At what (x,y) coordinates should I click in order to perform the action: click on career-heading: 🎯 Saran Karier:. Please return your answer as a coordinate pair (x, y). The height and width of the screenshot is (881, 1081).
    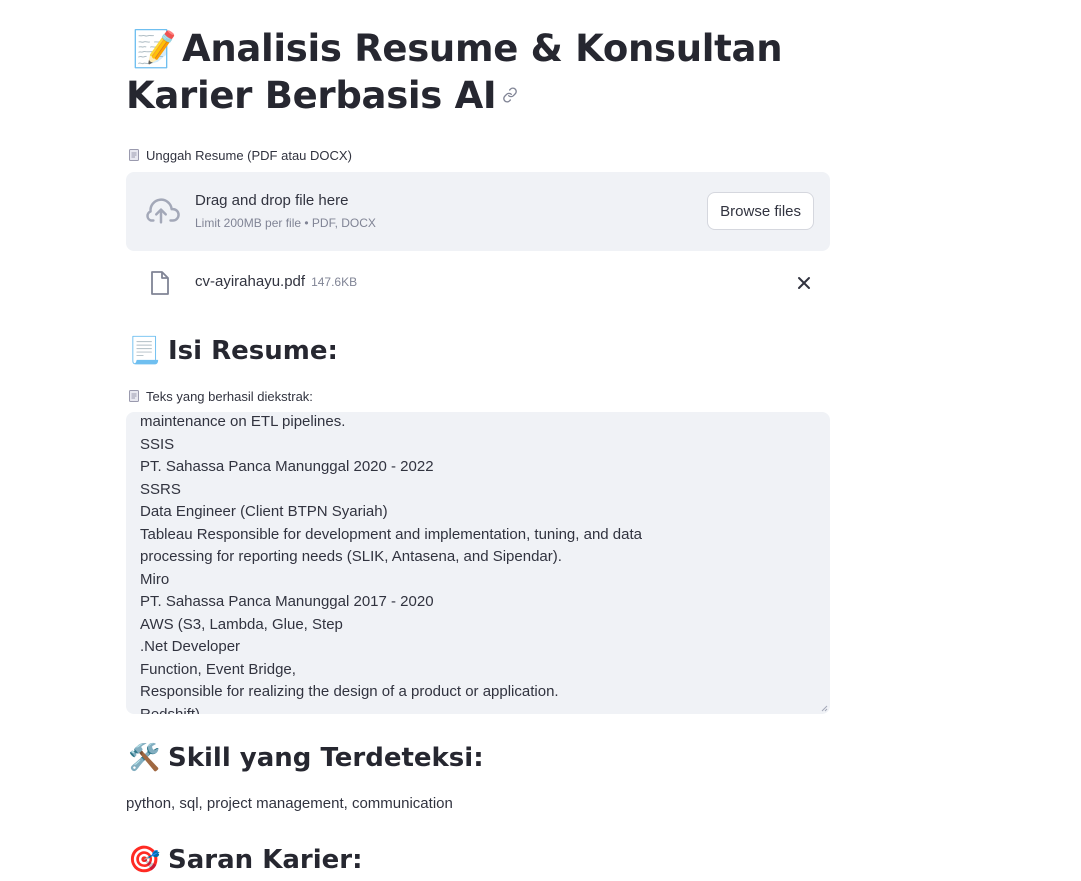
    Looking at the image, I should click on (245, 860).